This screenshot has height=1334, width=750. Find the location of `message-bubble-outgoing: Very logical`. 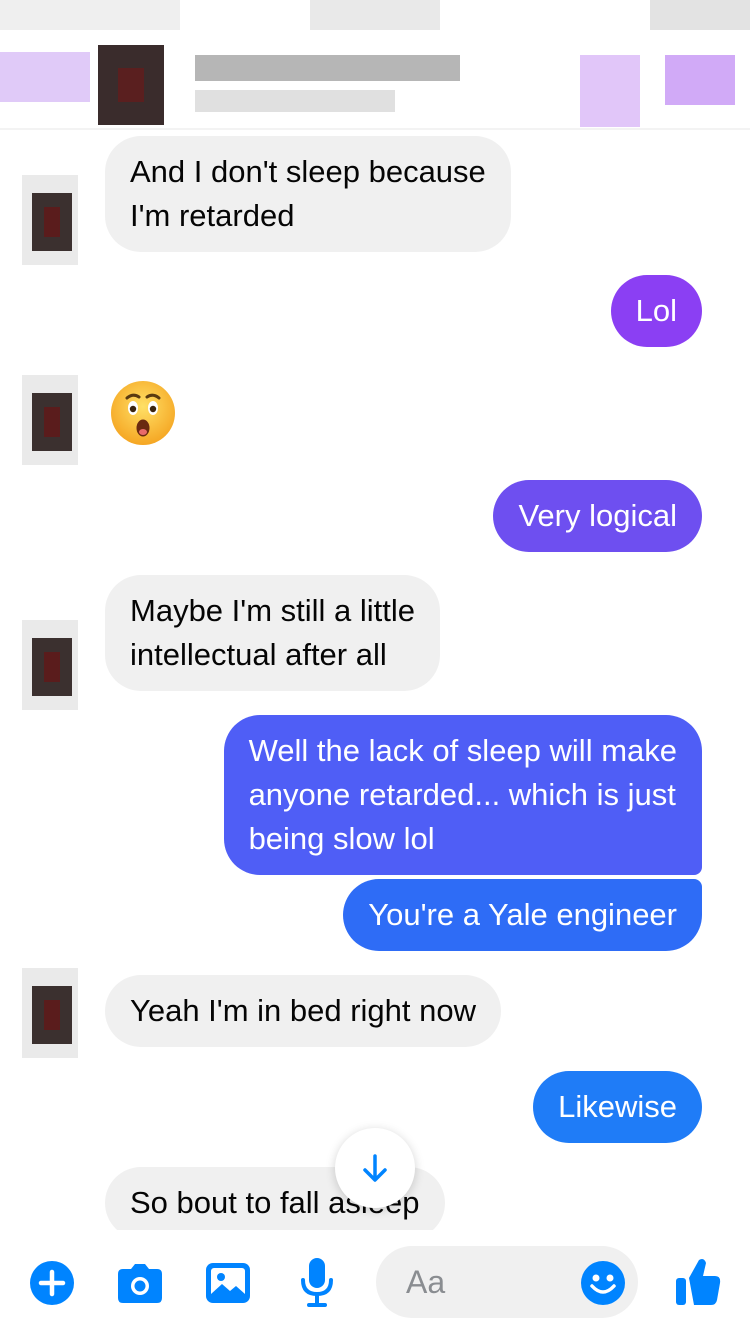

message-bubble-outgoing: Very logical is located at coordinates (597, 516).